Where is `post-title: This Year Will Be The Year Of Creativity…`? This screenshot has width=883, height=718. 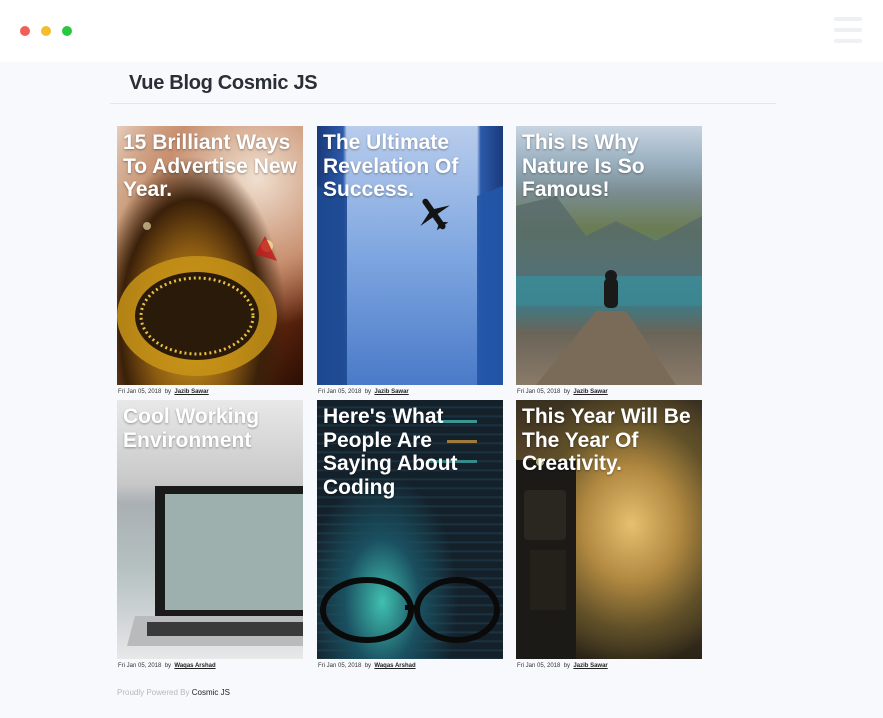
post-title: This Year Will Be The Year Of Creativity… is located at coordinates (609, 440).